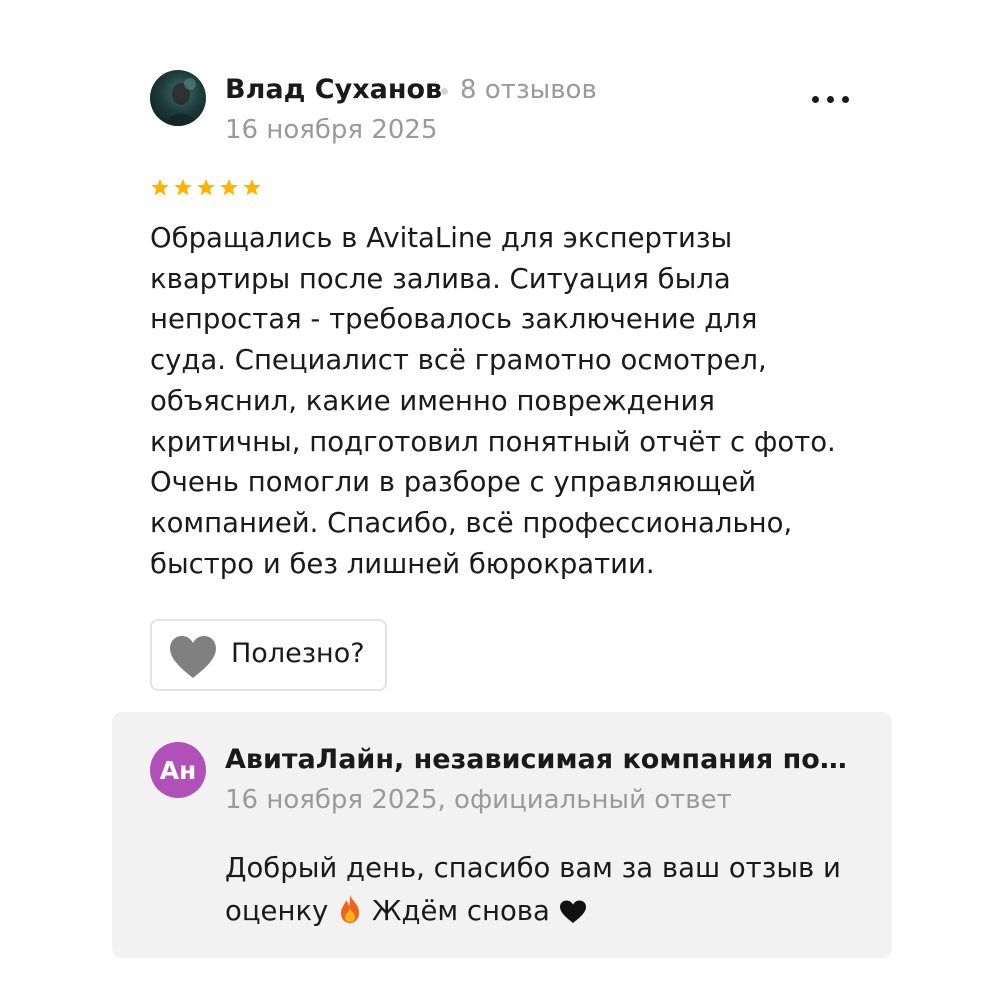  I want to click on author-avatar, so click(178, 98).